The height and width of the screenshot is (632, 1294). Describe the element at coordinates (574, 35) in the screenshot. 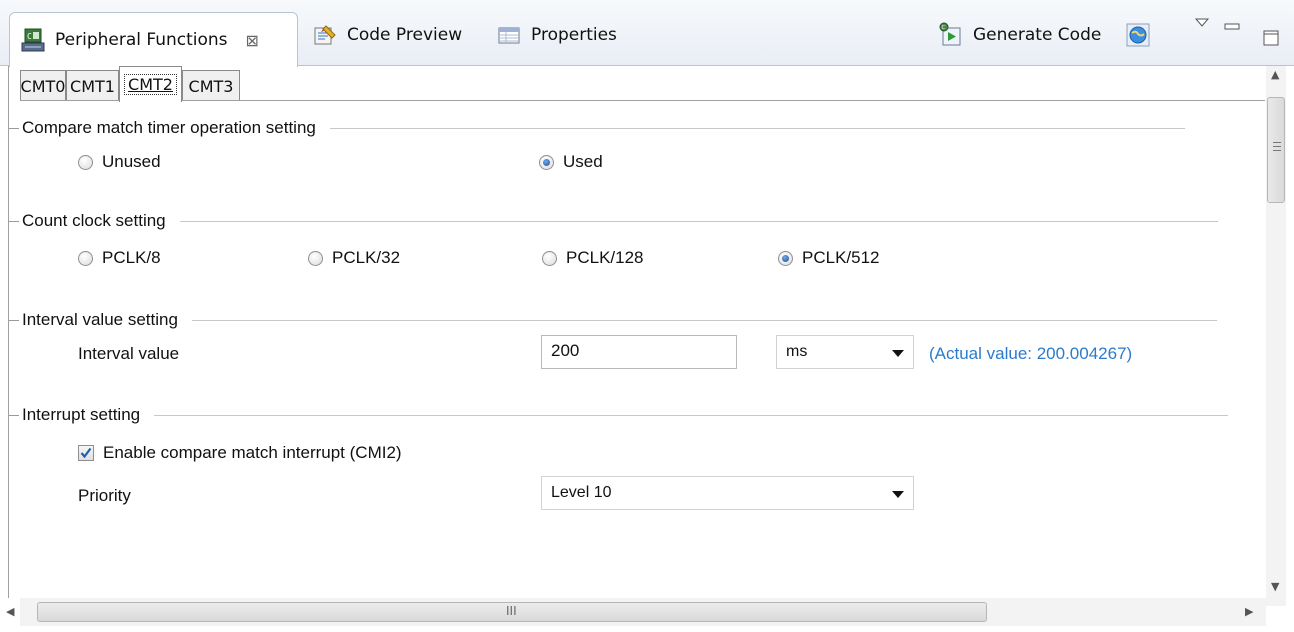

I see `tab-label: Properties` at that location.